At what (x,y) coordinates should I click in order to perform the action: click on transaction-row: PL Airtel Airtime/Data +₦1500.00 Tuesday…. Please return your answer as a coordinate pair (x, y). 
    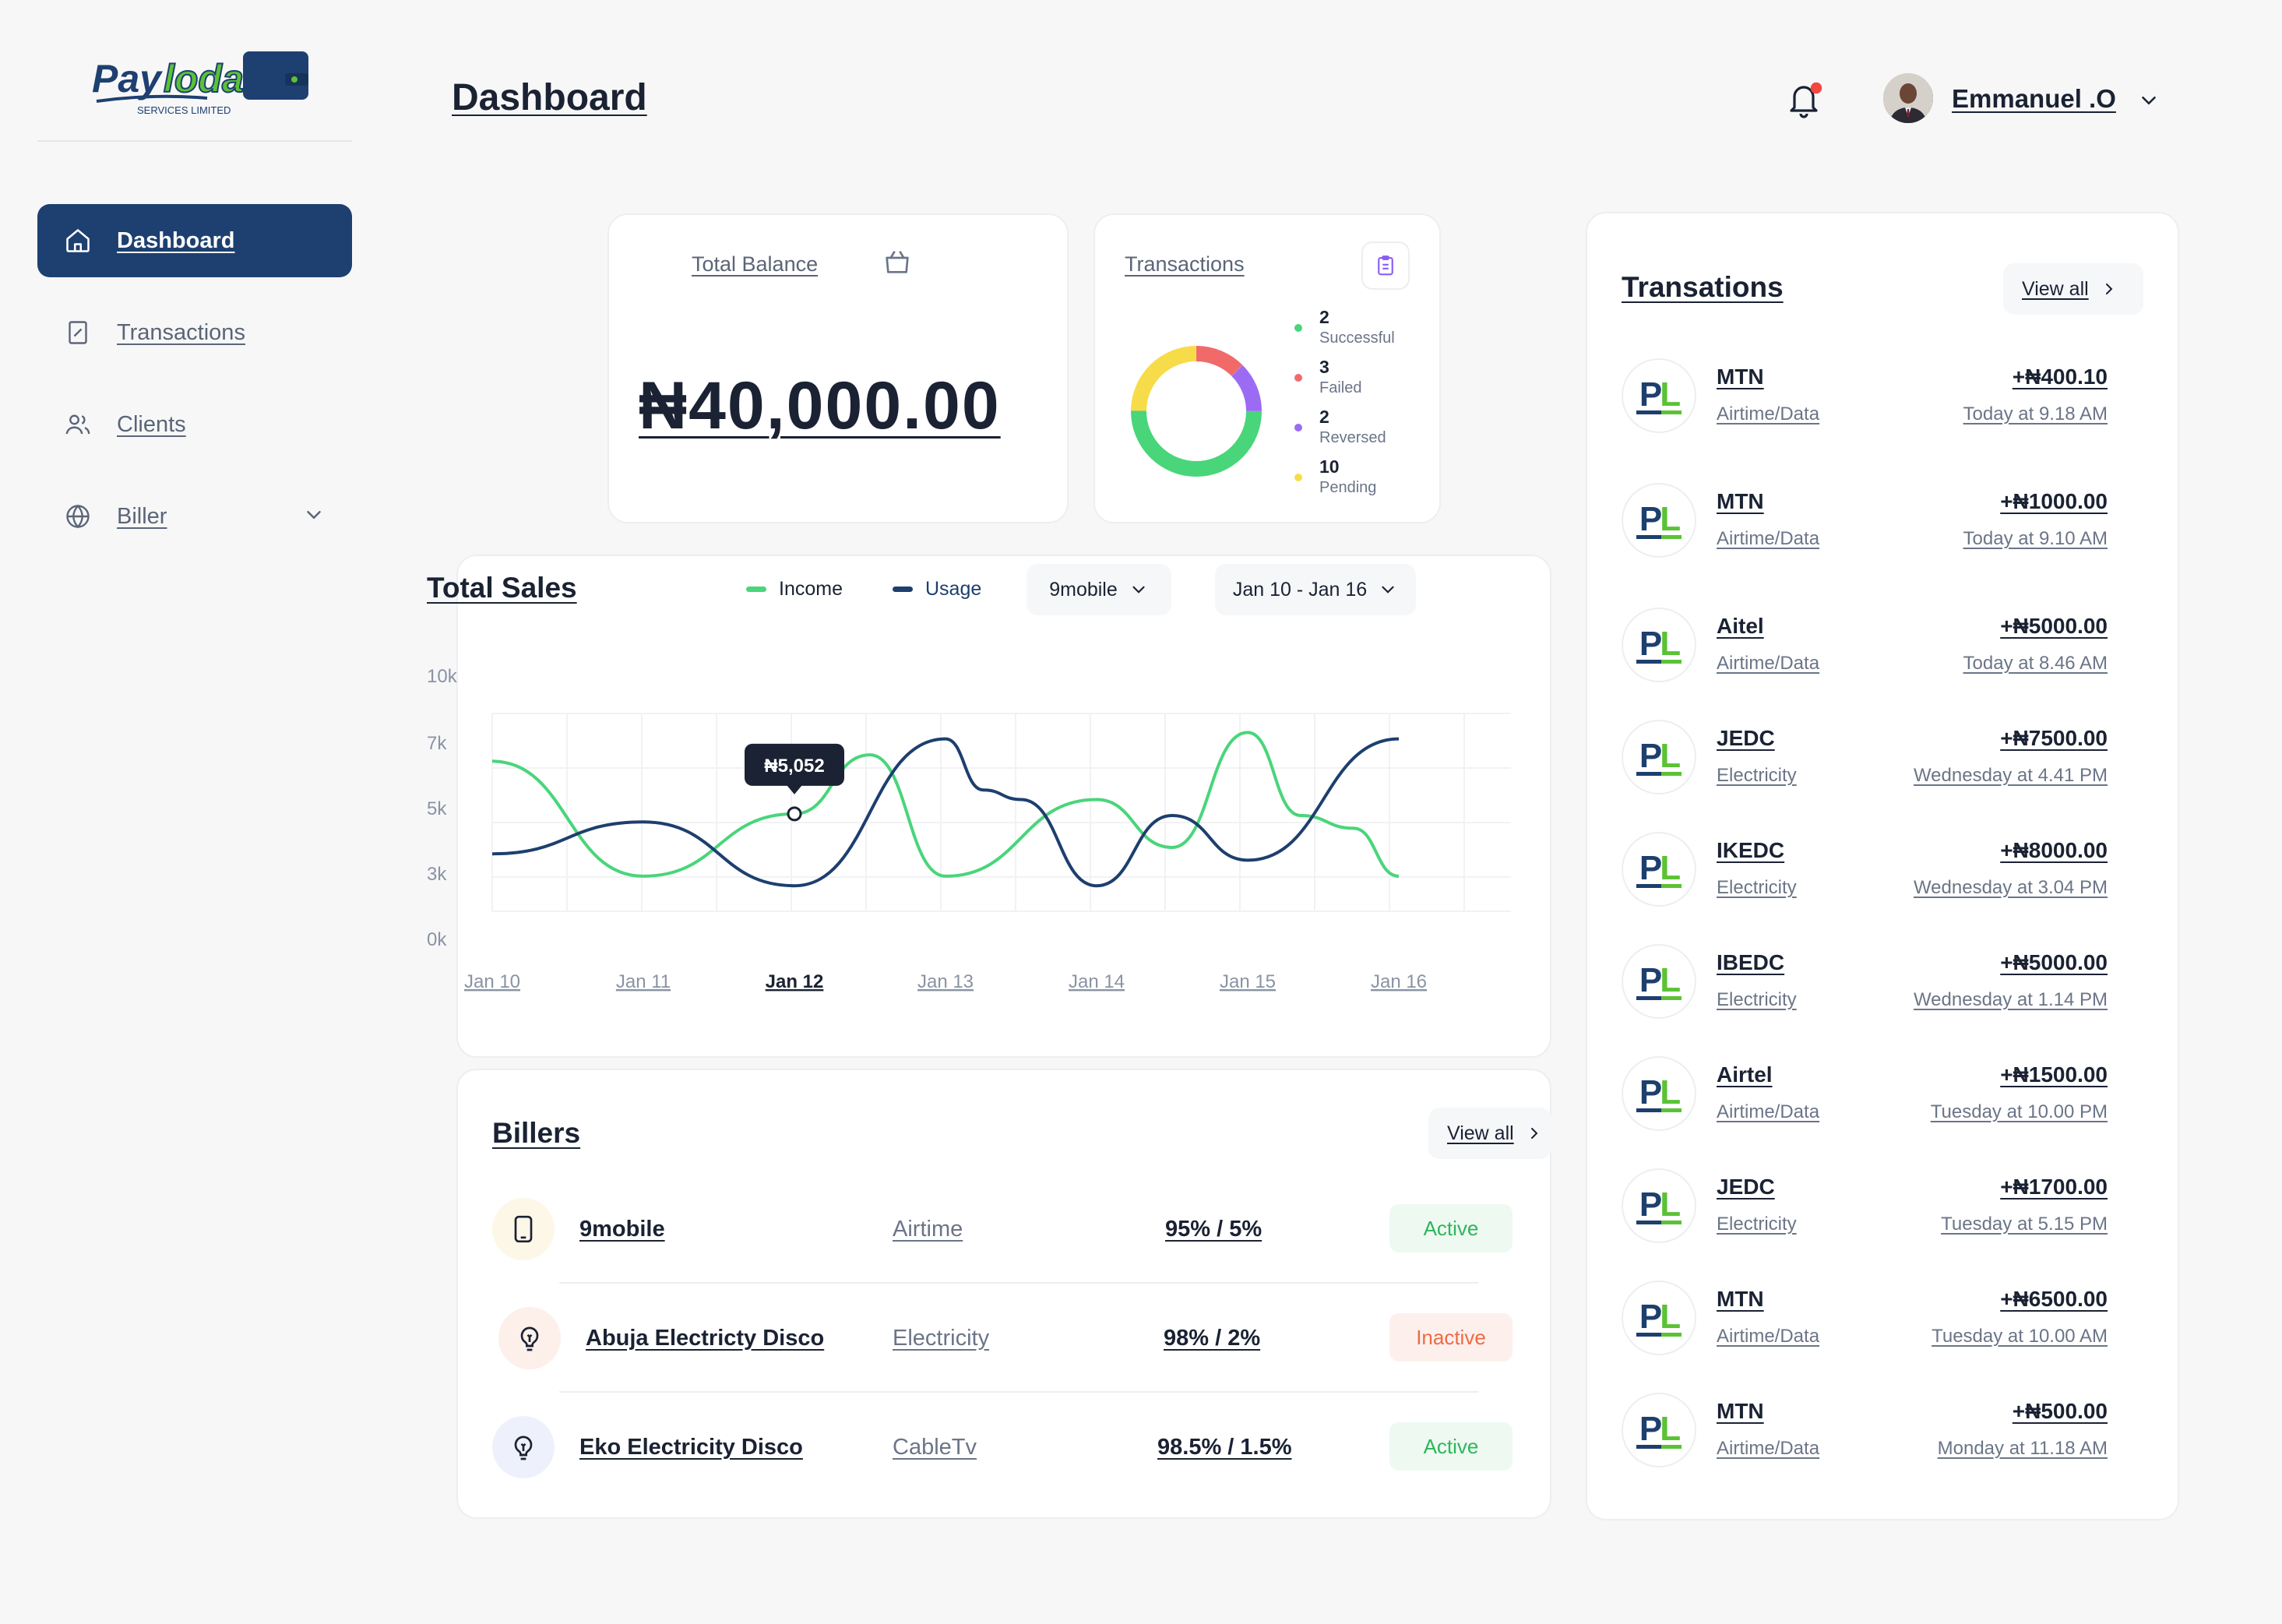
    Looking at the image, I should click on (1865, 1093).